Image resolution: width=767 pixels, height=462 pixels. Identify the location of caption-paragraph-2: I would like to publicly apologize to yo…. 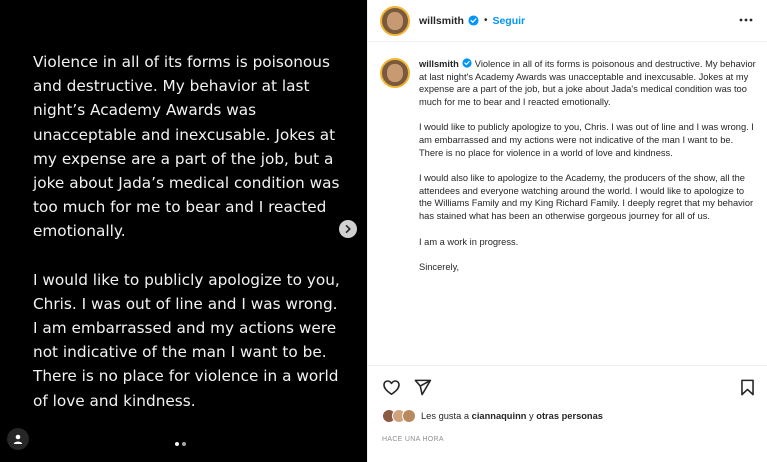
(586, 140).